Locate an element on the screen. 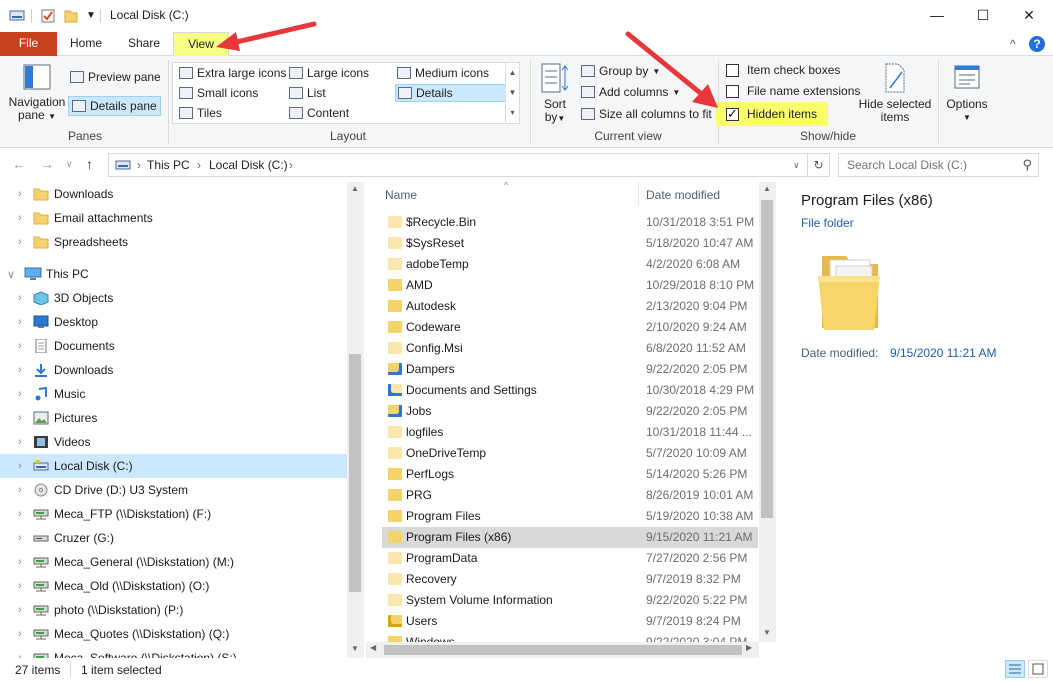 Image resolution: width=1053 pixels, height=682 pixels. scroll-right-icon: ▶ is located at coordinates (749, 647).